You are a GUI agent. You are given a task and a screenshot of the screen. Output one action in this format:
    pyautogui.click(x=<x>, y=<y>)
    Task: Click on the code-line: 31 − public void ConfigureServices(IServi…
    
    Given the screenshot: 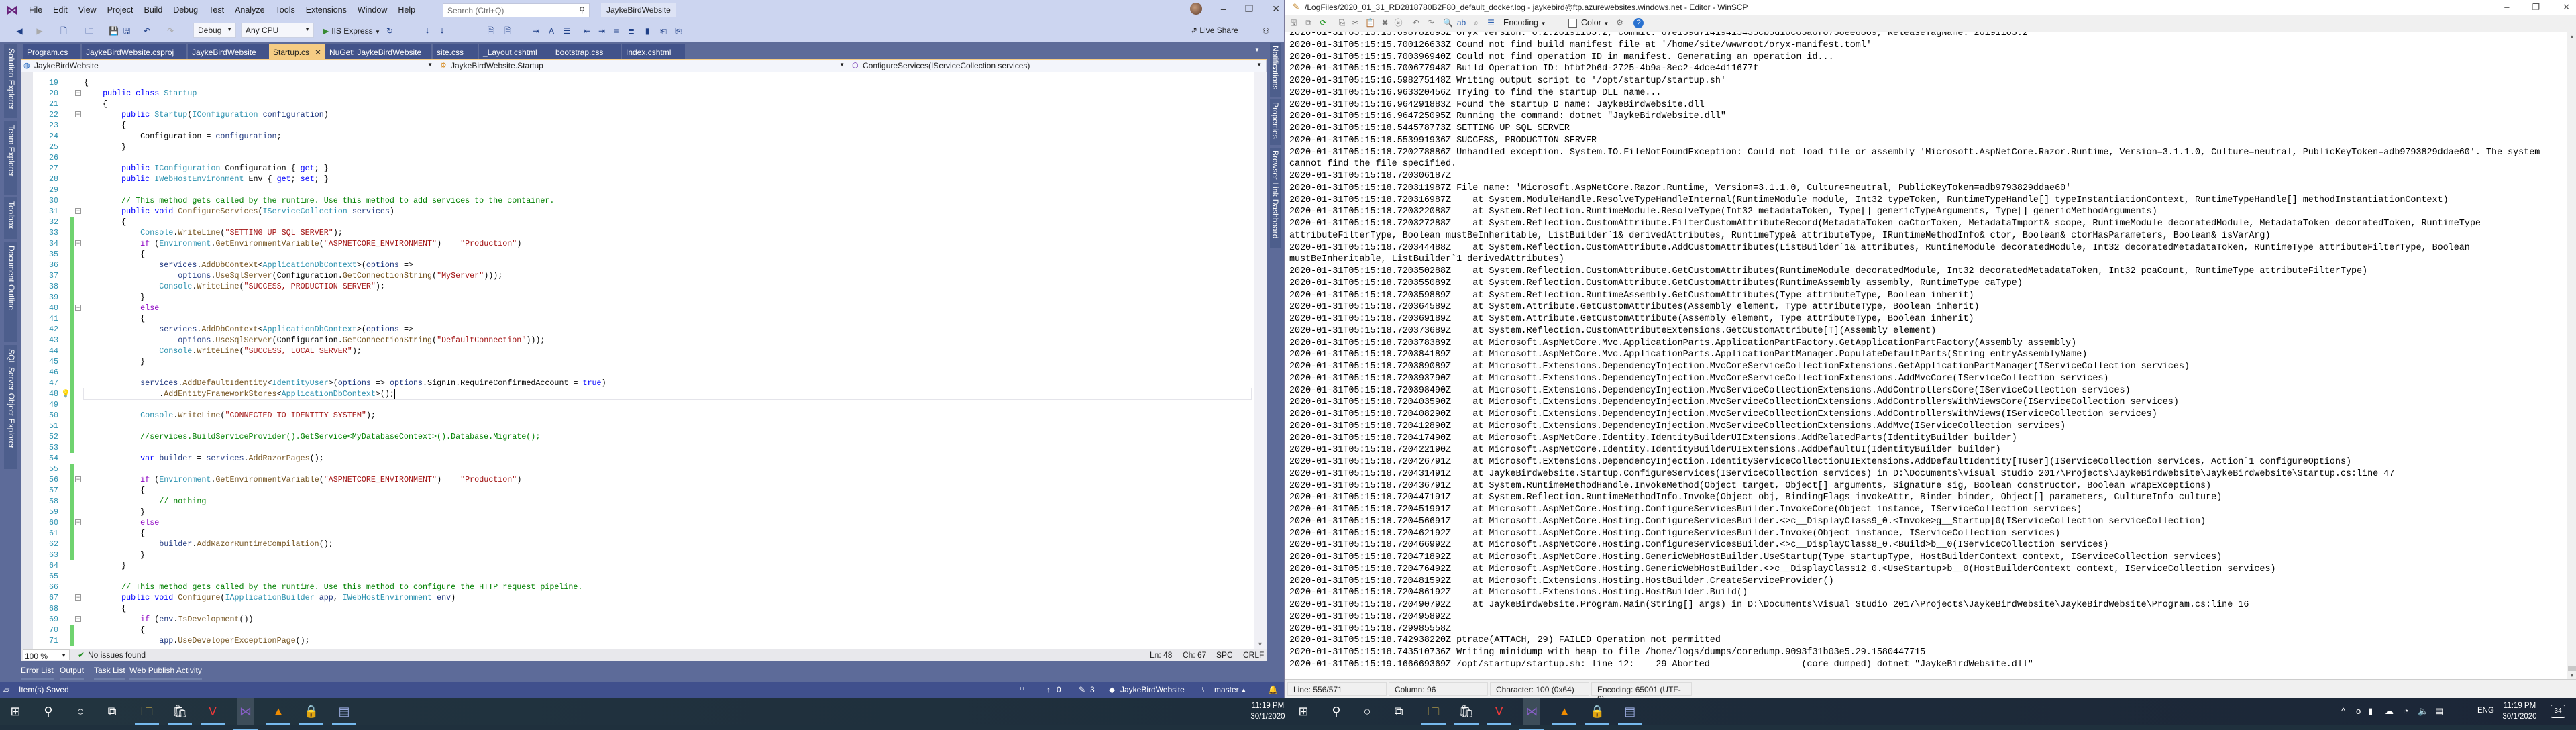 What is the action you would take?
    pyautogui.click(x=637, y=211)
    